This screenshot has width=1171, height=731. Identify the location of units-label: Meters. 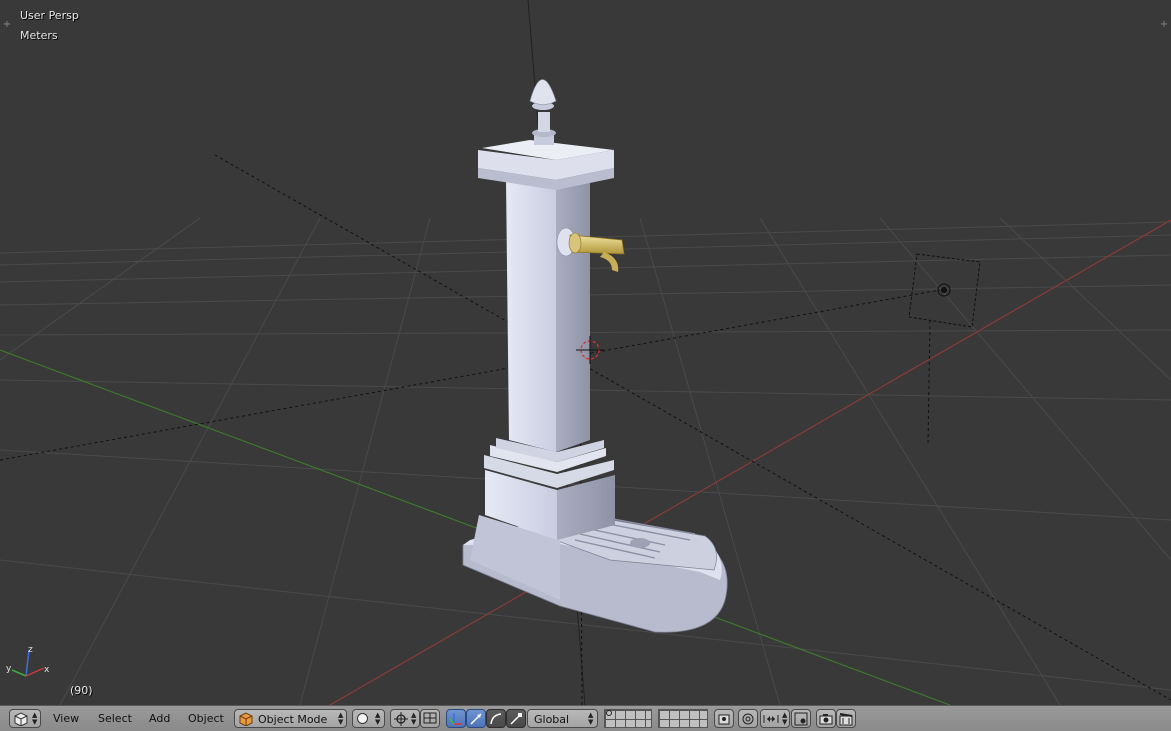
(39, 35).